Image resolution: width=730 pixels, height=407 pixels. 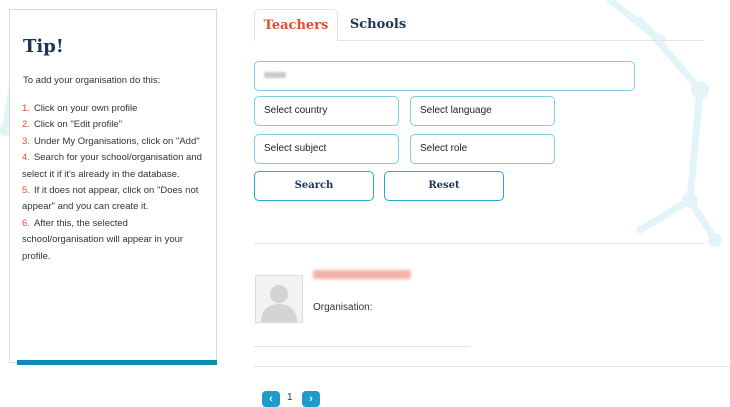 I want to click on pagination-next-button: ›, so click(x=311, y=399).